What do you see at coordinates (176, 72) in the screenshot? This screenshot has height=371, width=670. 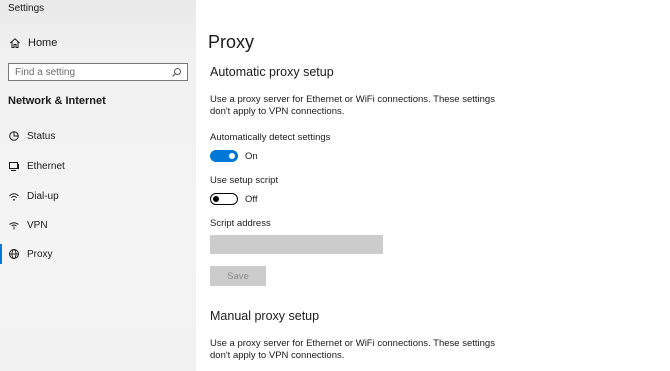 I see `search-icon` at bounding box center [176, 72].